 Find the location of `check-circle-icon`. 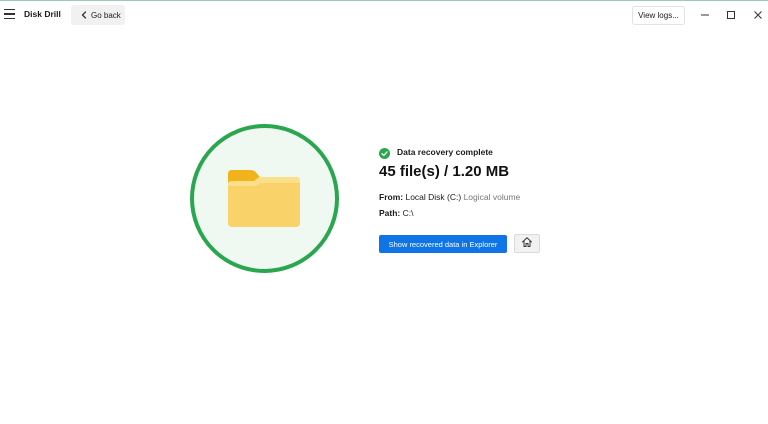

check-circle-icon is located at coordinates (384, 152).